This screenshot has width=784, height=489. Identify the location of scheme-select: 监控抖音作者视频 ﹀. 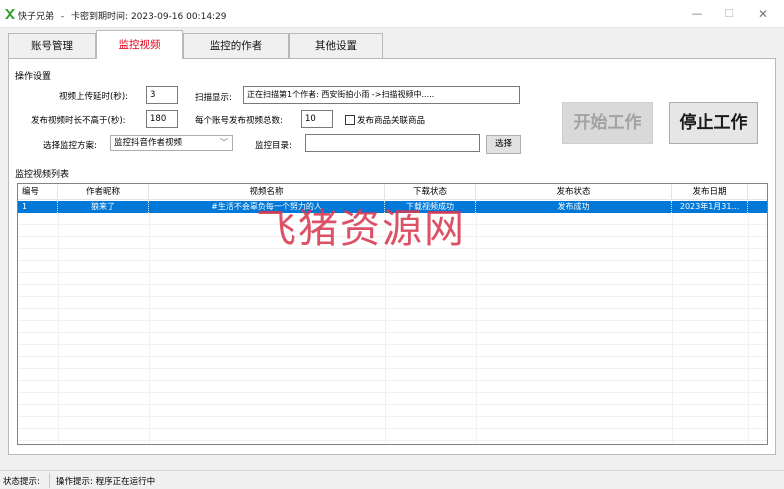
(171, 143).